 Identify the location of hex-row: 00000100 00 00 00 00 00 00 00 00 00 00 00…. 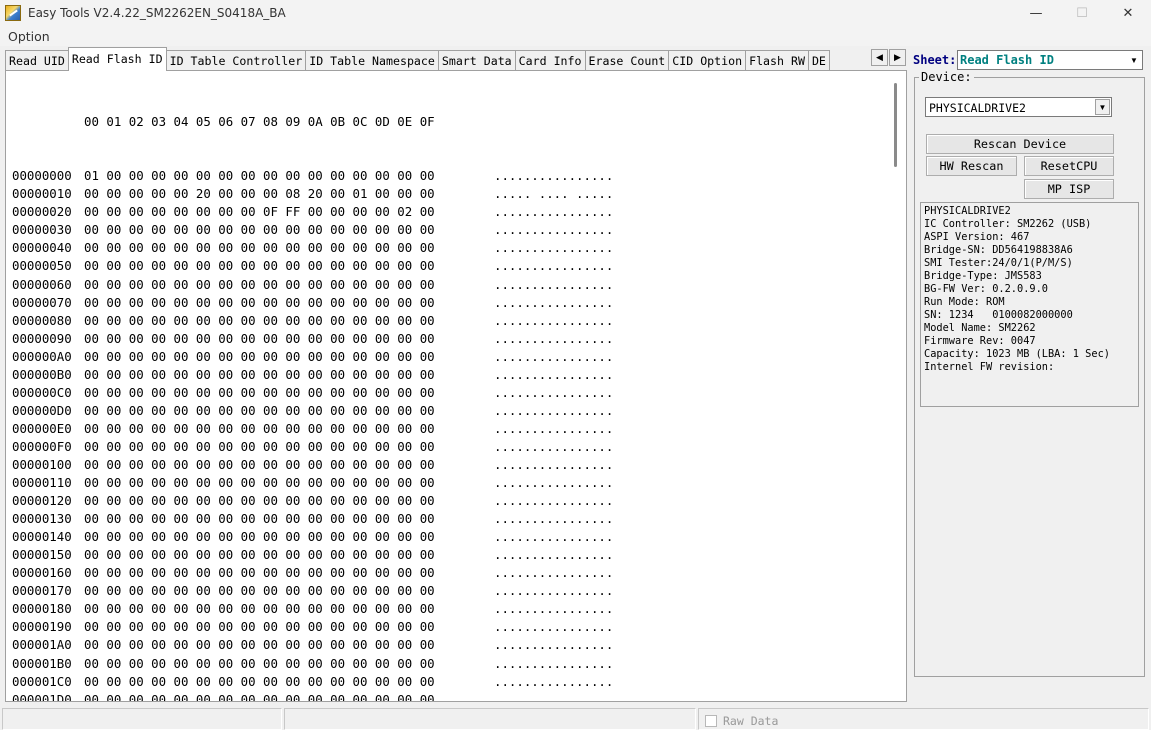
(449, 465).